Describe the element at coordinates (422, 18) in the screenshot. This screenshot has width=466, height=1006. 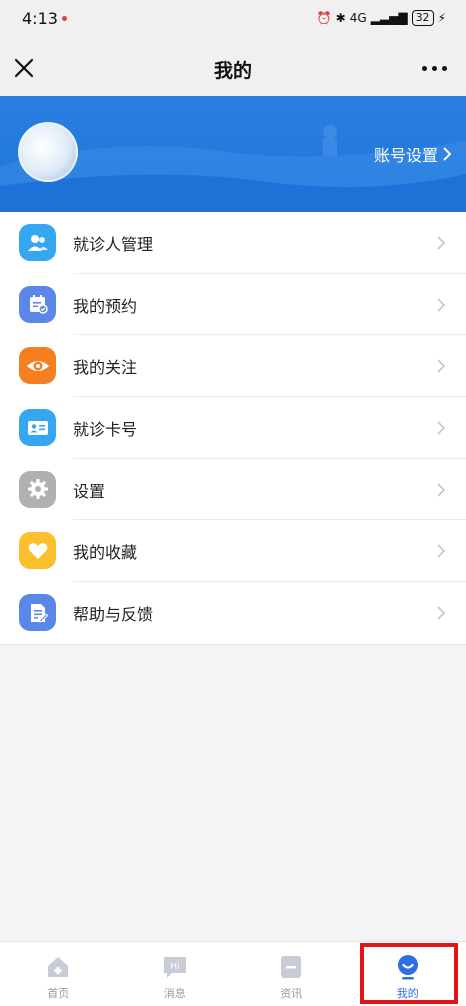
I see `battery-indicator: 32` at that location.